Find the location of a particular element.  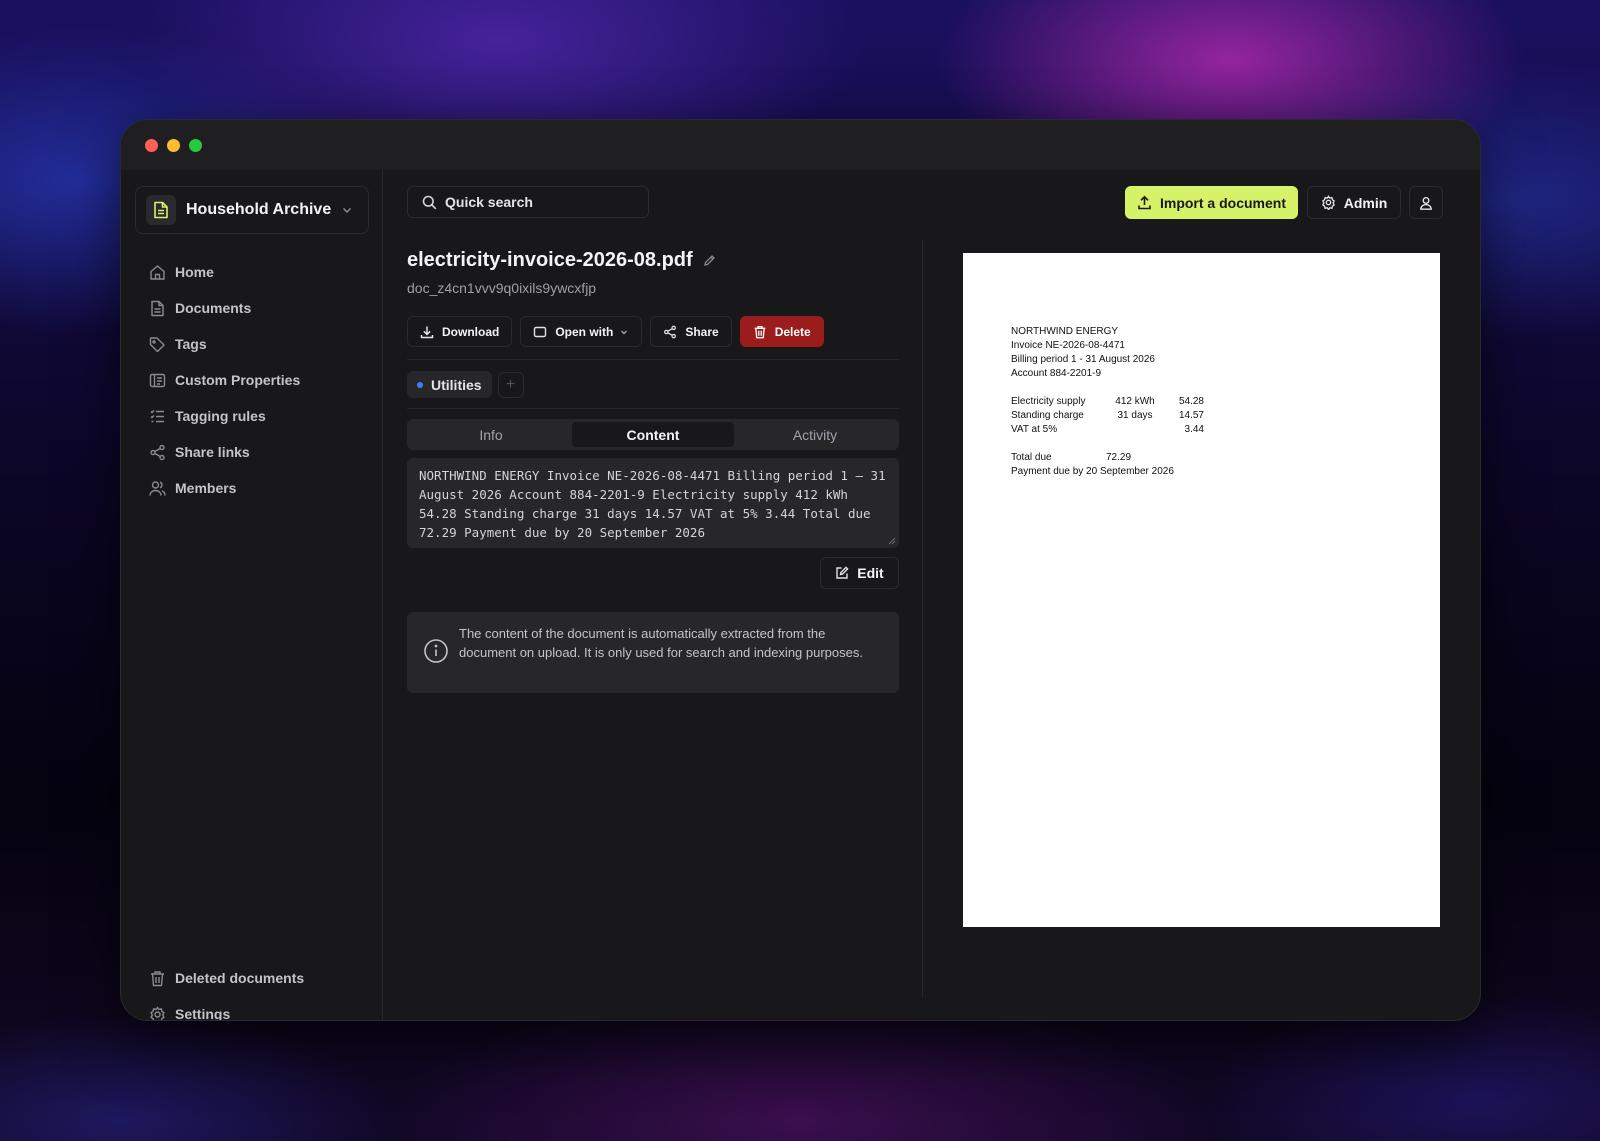

document-actions: Download Open with Share Delete is located at coordinates (653, 331).